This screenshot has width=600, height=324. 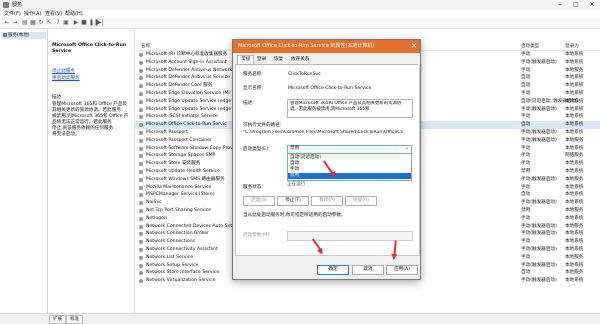 What do you see at coordinates (526, 195) in the screenshot?
I see `service-startup-type: 自动` at bounding box center [526, 195].